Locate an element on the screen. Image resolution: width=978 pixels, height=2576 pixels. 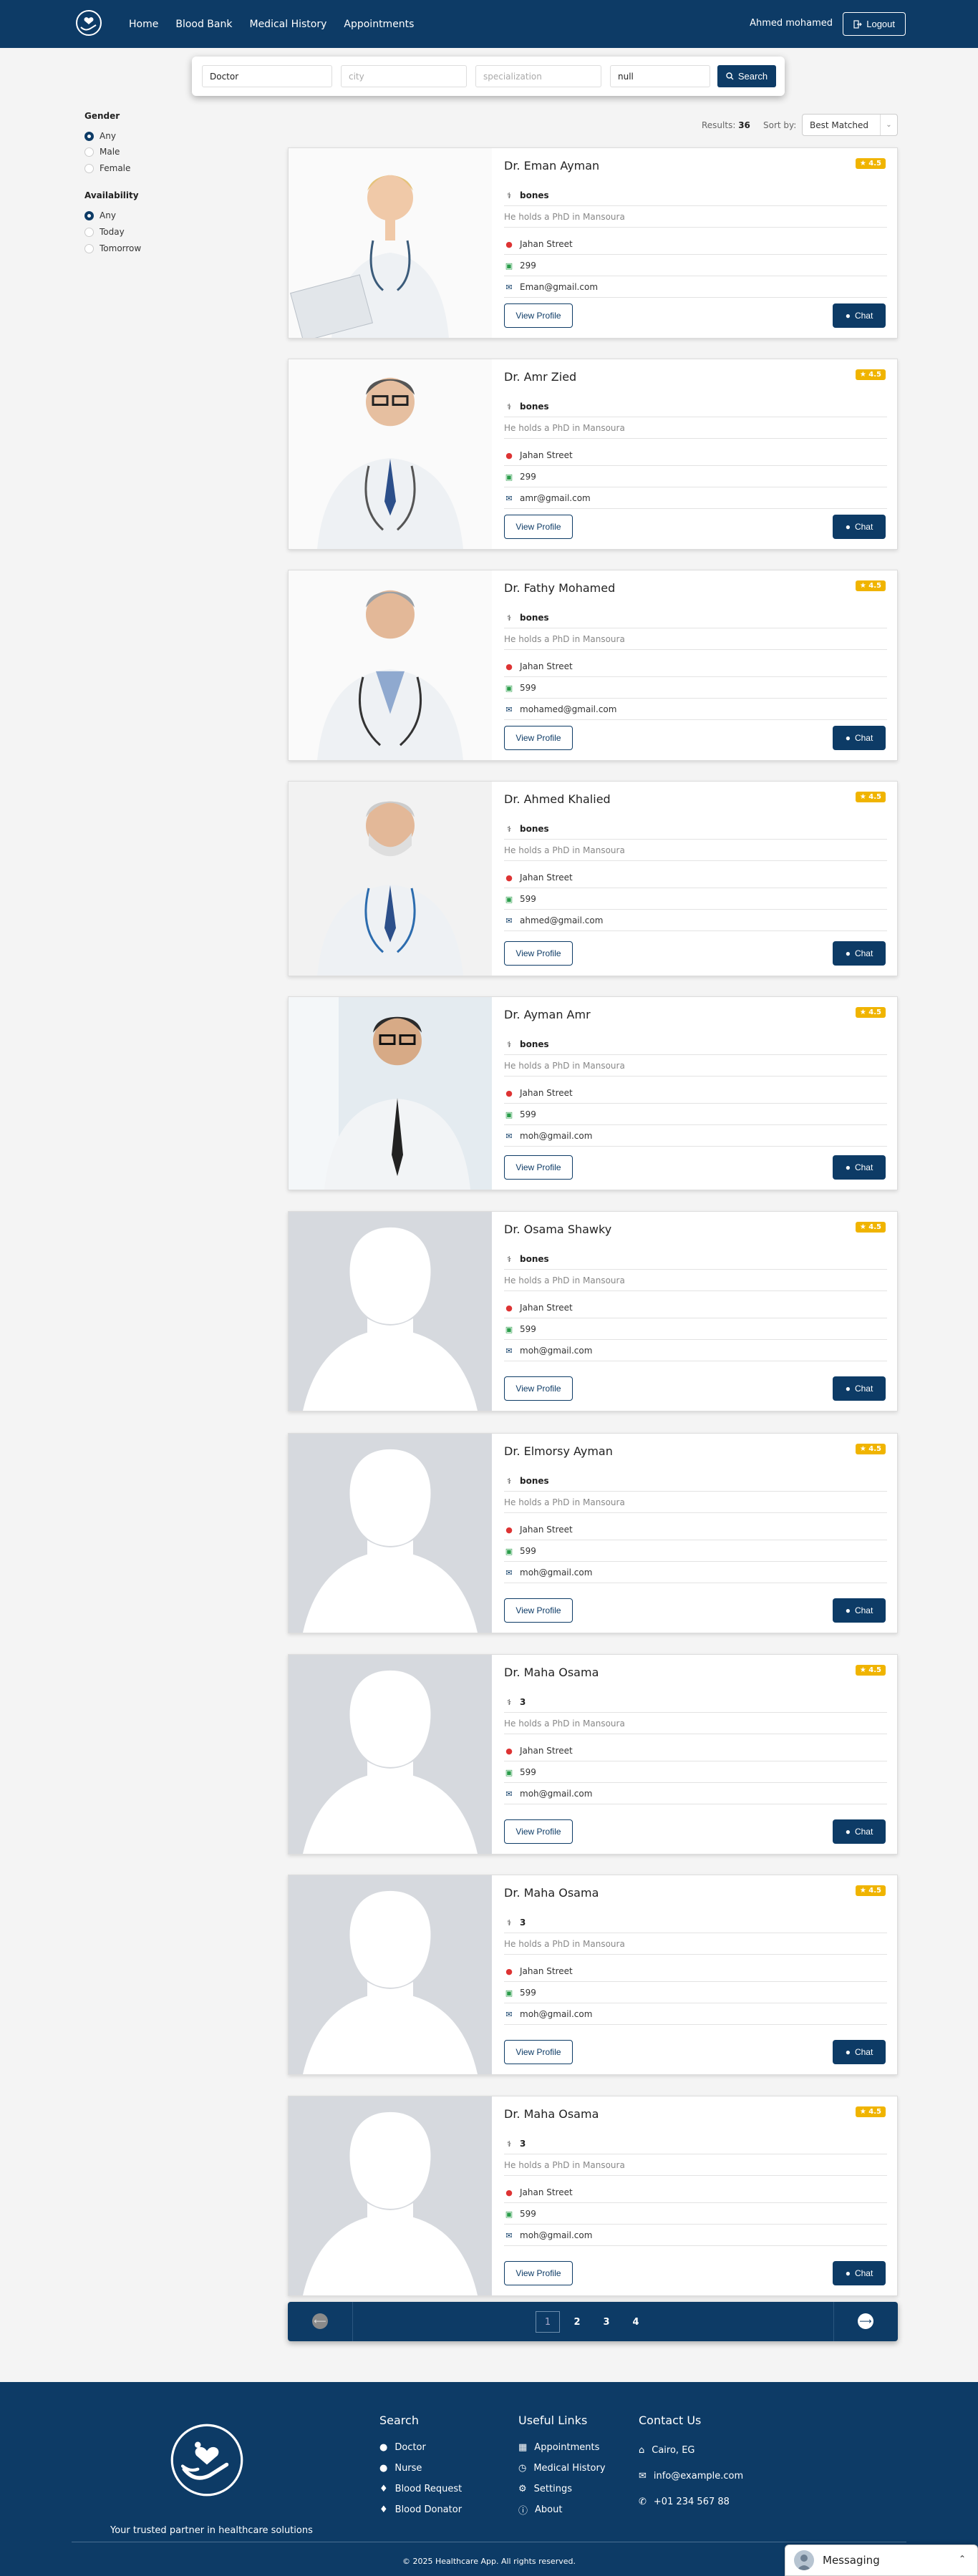
gender-option-male: Male is located at coordinates (102, 152).